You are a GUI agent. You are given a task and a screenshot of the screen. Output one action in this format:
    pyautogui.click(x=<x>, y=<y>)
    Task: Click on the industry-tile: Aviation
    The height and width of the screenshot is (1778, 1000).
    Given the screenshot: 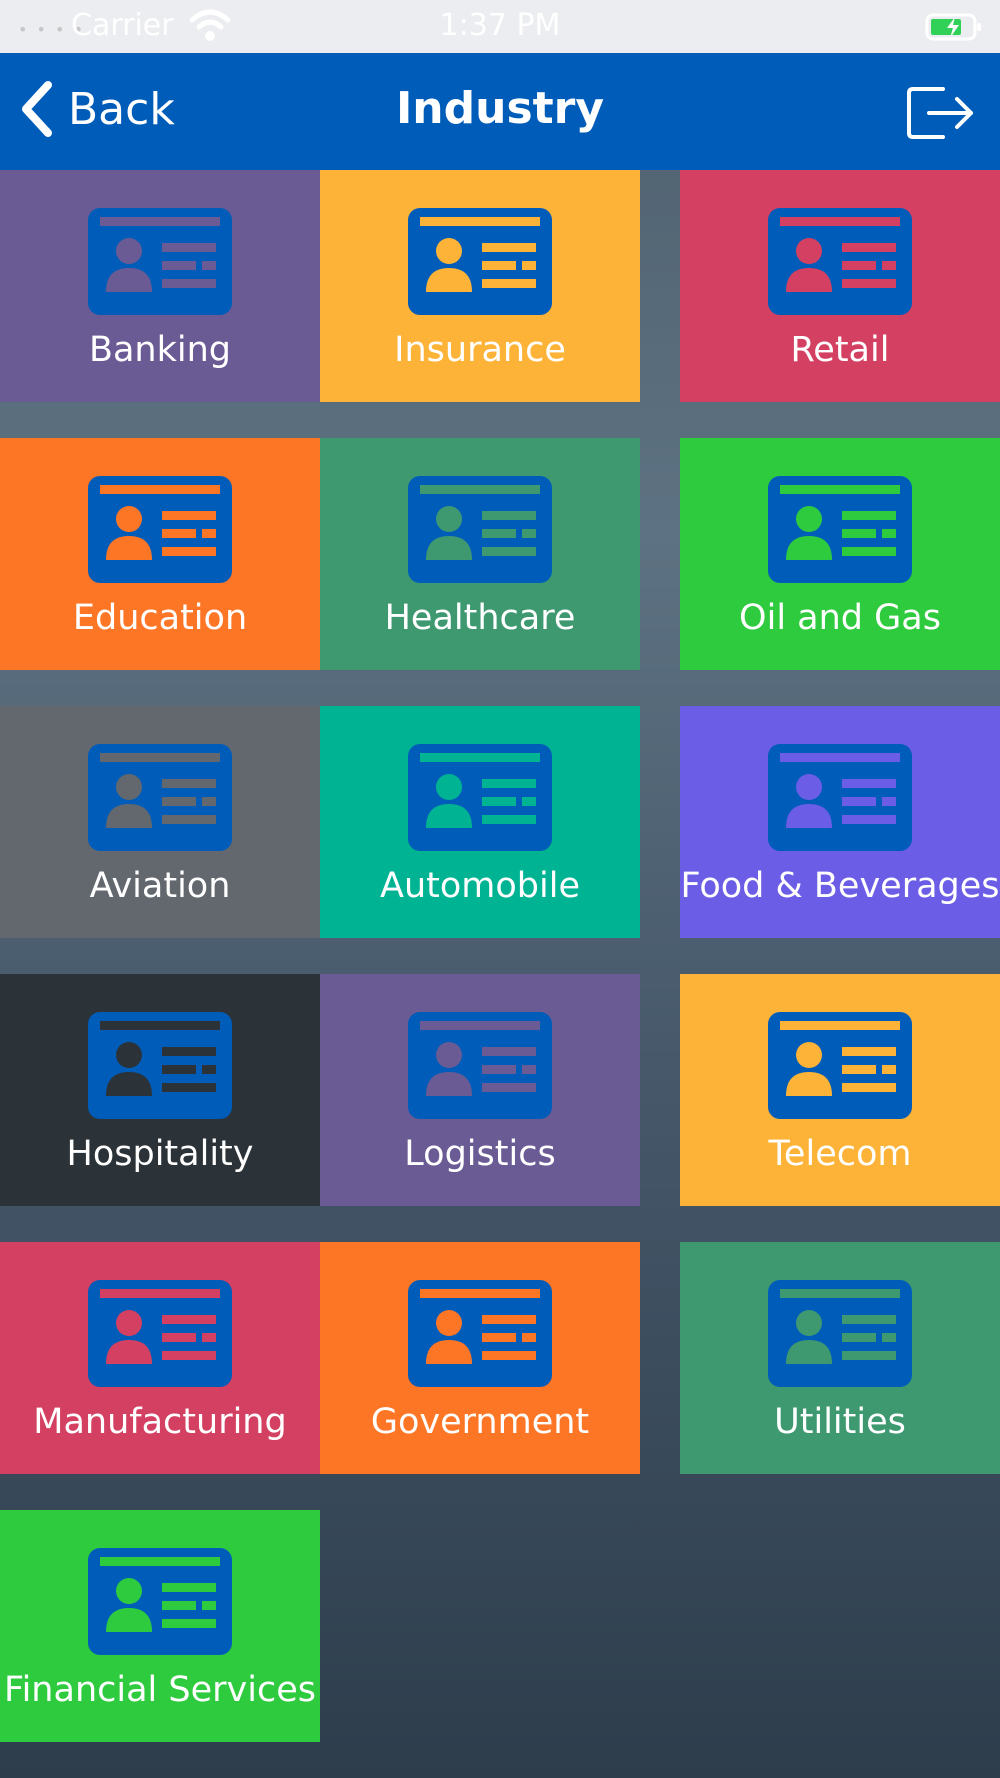 What is the action you would take?
    pyautogui.click(x=160, y=822)
    